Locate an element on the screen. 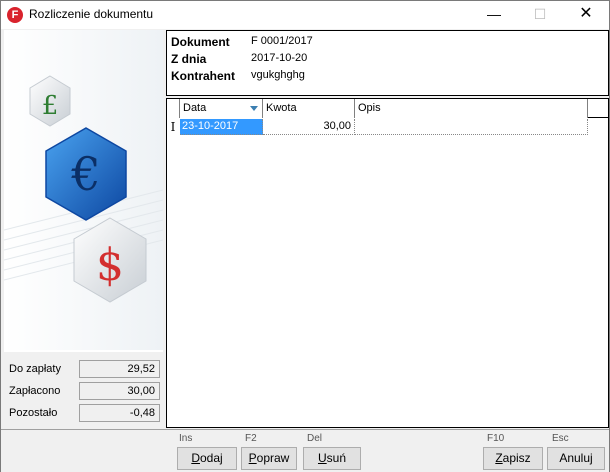 Image resolution: width=610 pixels, height=472 pixels. summary-row-remaining: Pozostało -0,48 is located at coordinates (83, 414).